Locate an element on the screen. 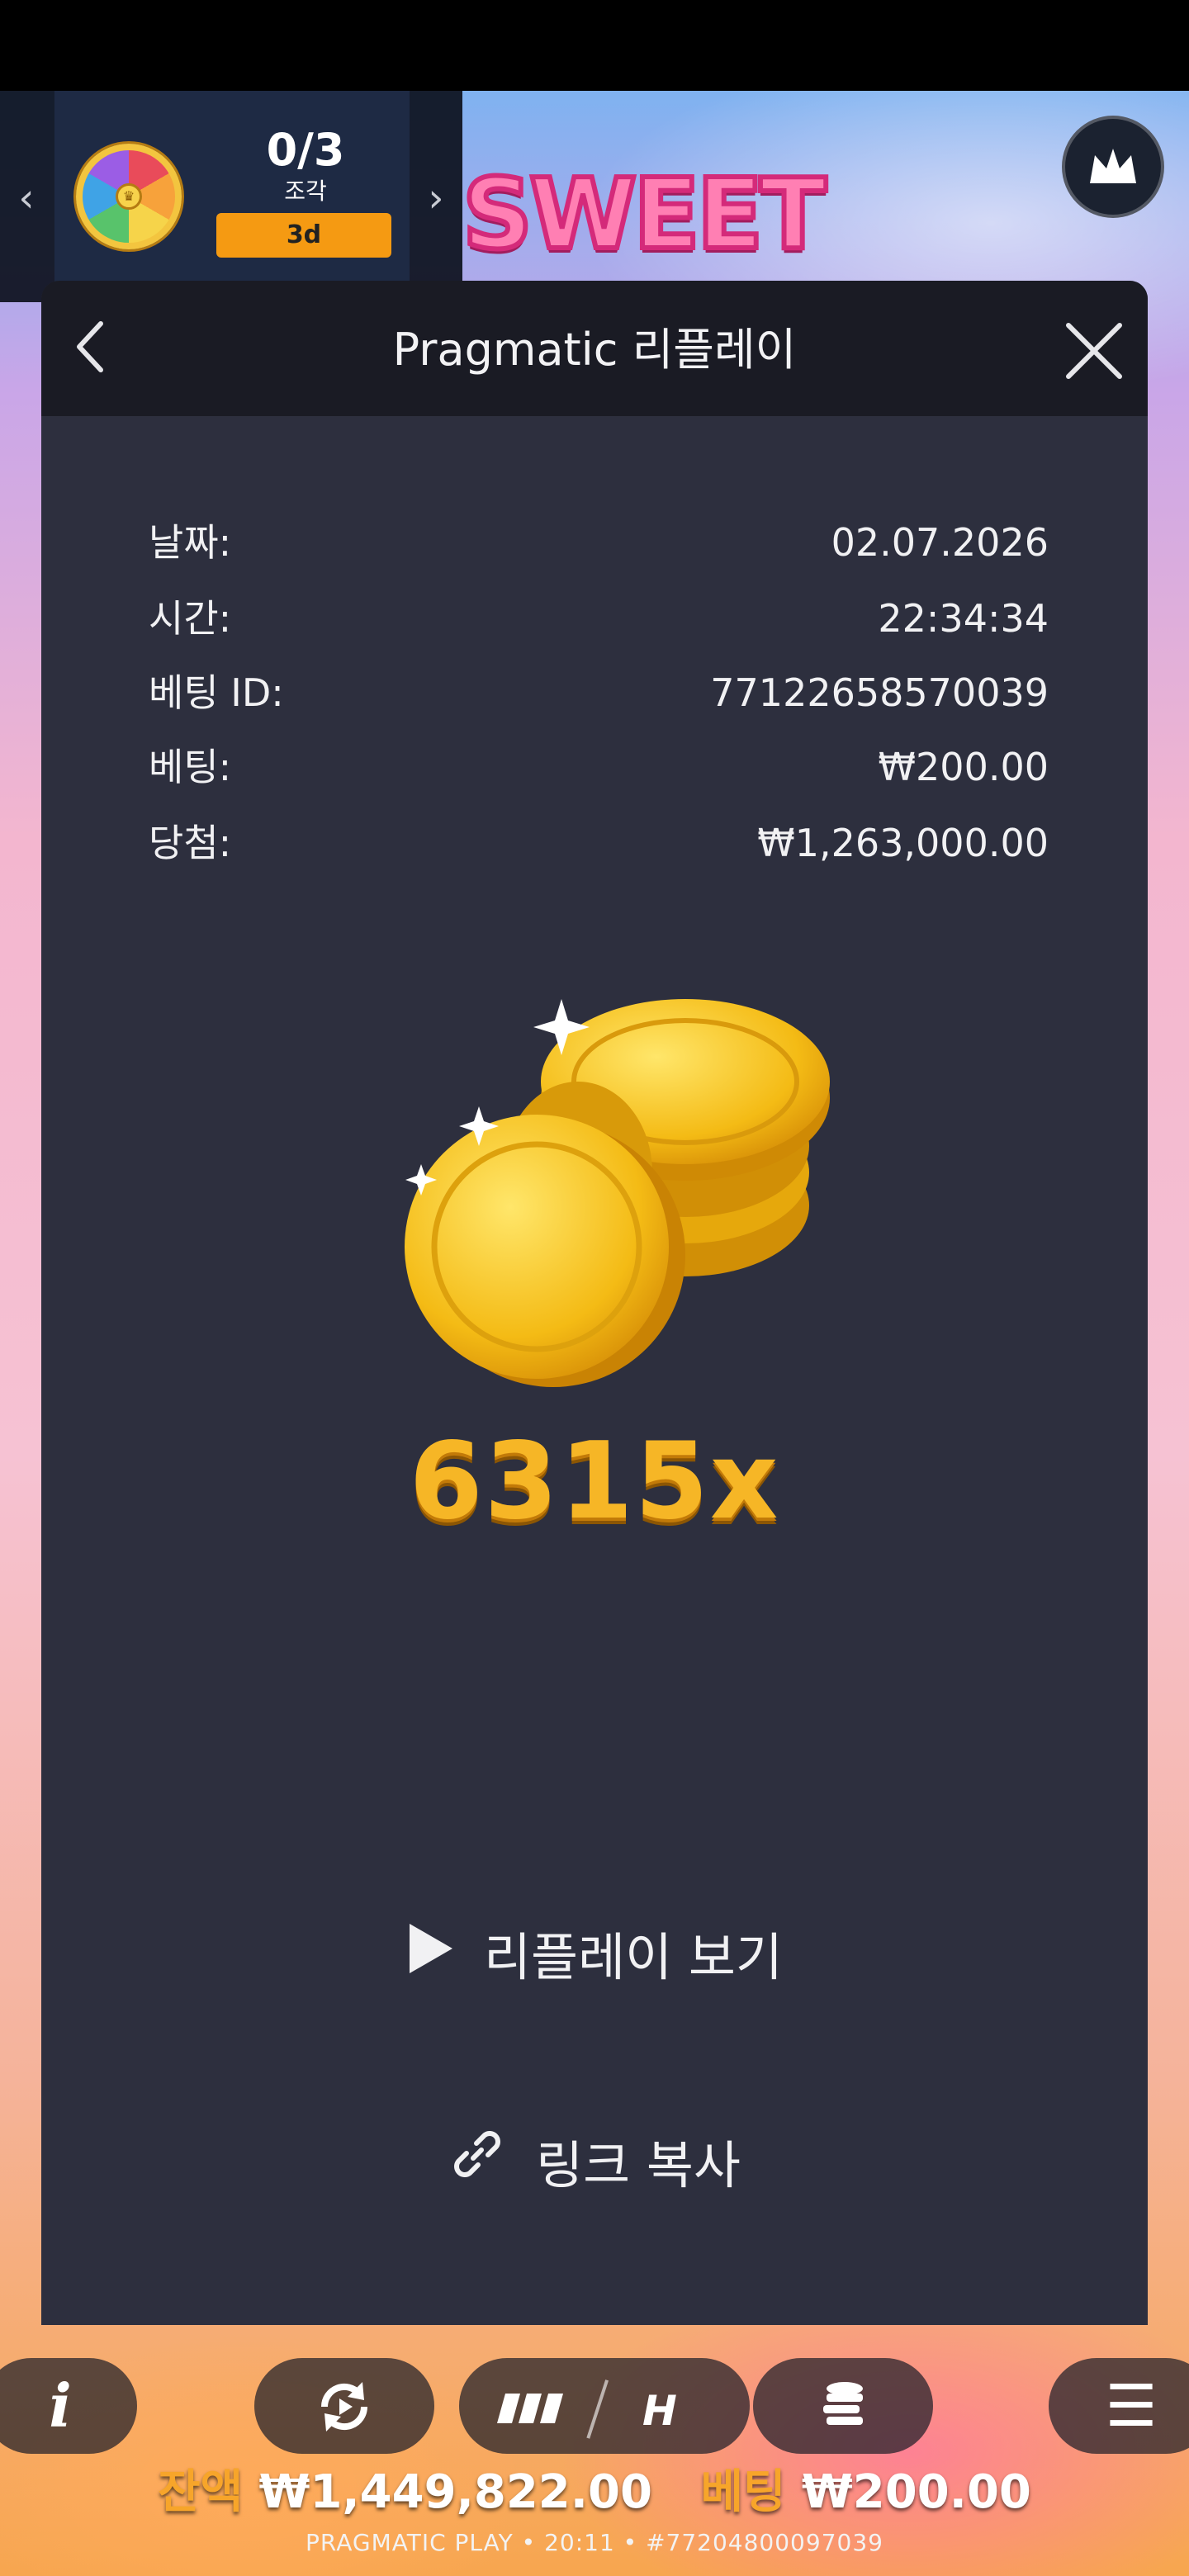  autoplay-button is located at coordinates (344, 2406).